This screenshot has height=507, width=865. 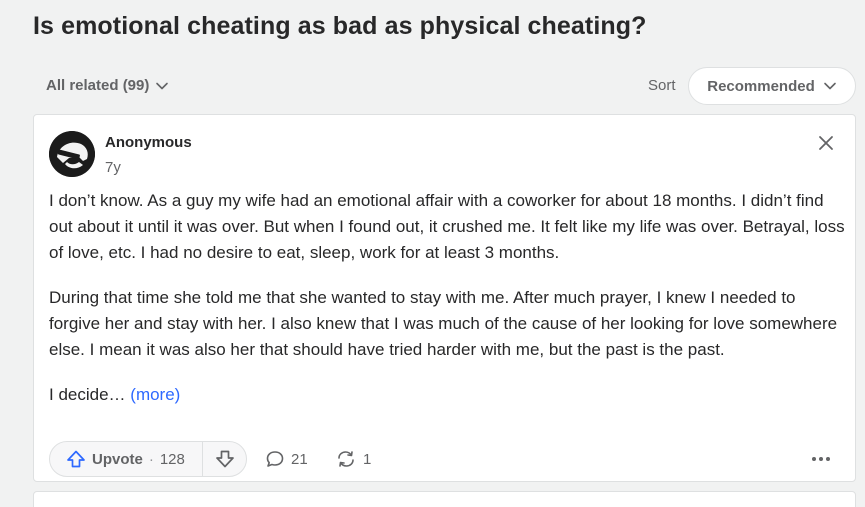 I want to click on anonymous-avatar-icon, so click(x=72, y=154).